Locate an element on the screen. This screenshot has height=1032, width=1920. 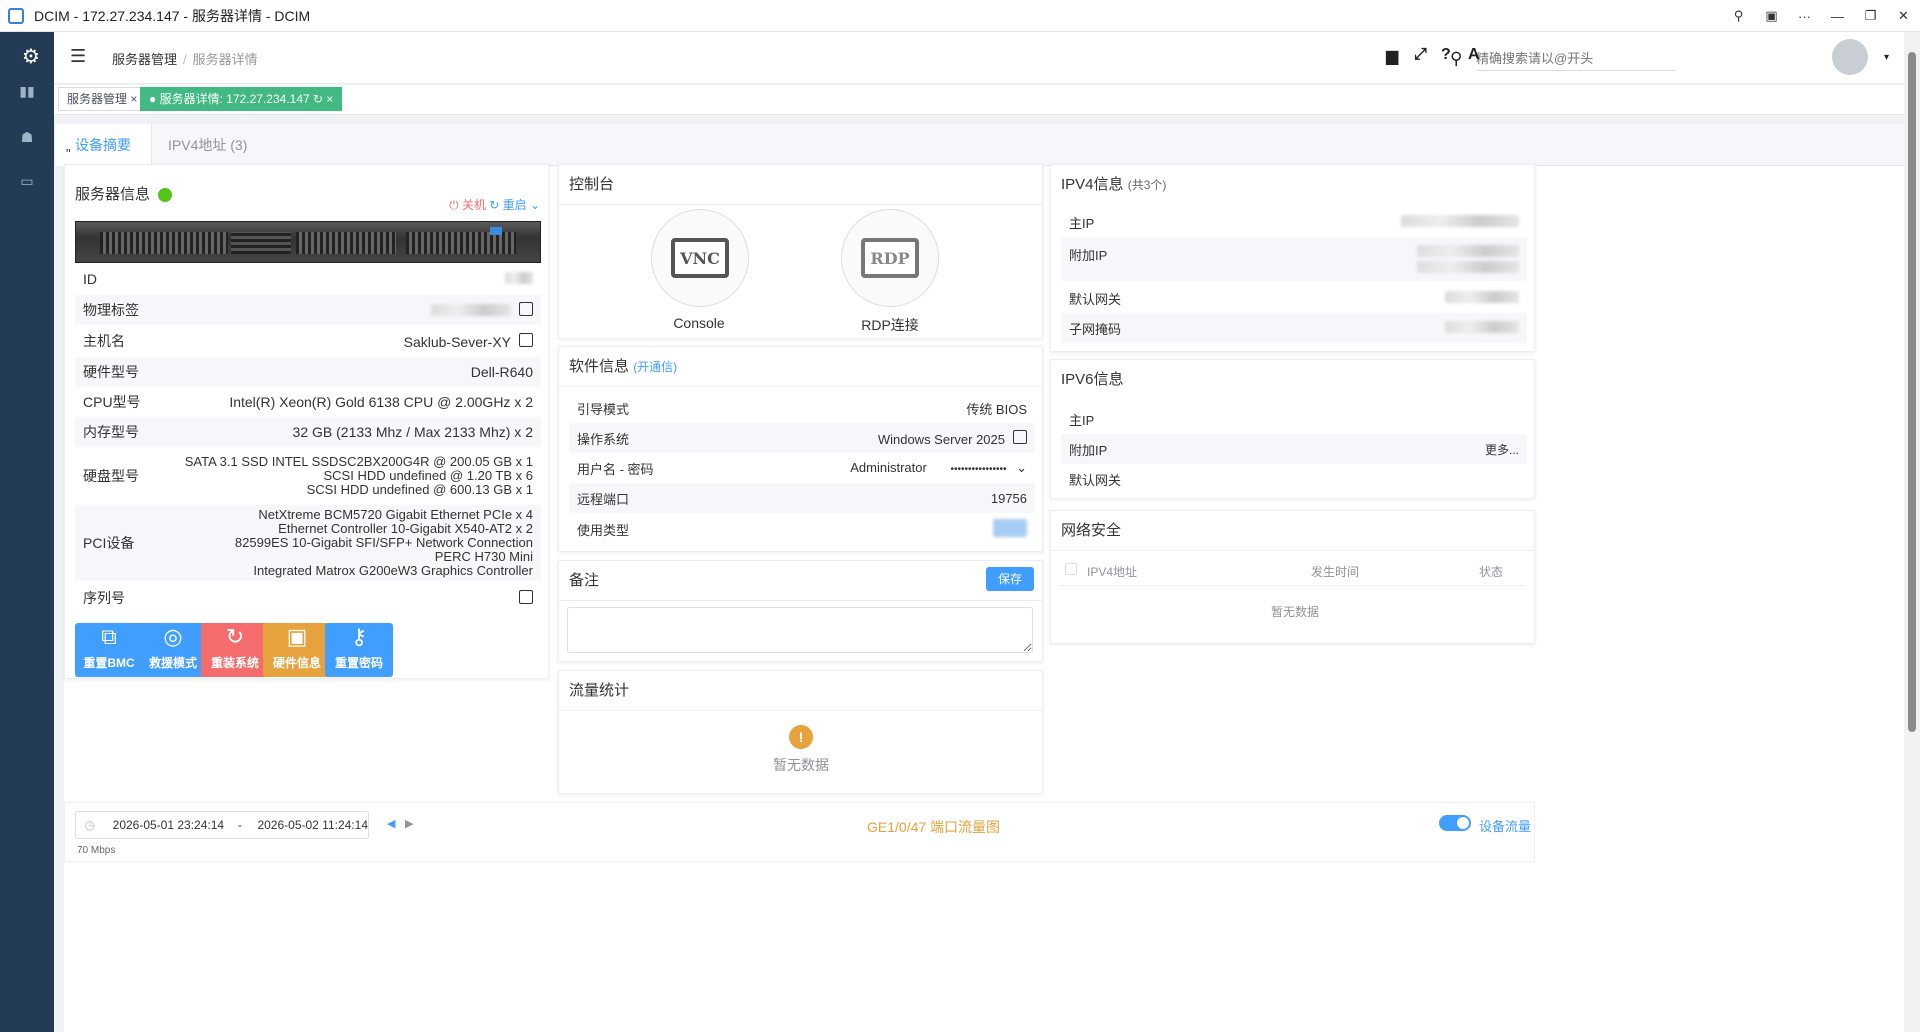
device-traffic-toggle is located at coordinates (1455, 823).